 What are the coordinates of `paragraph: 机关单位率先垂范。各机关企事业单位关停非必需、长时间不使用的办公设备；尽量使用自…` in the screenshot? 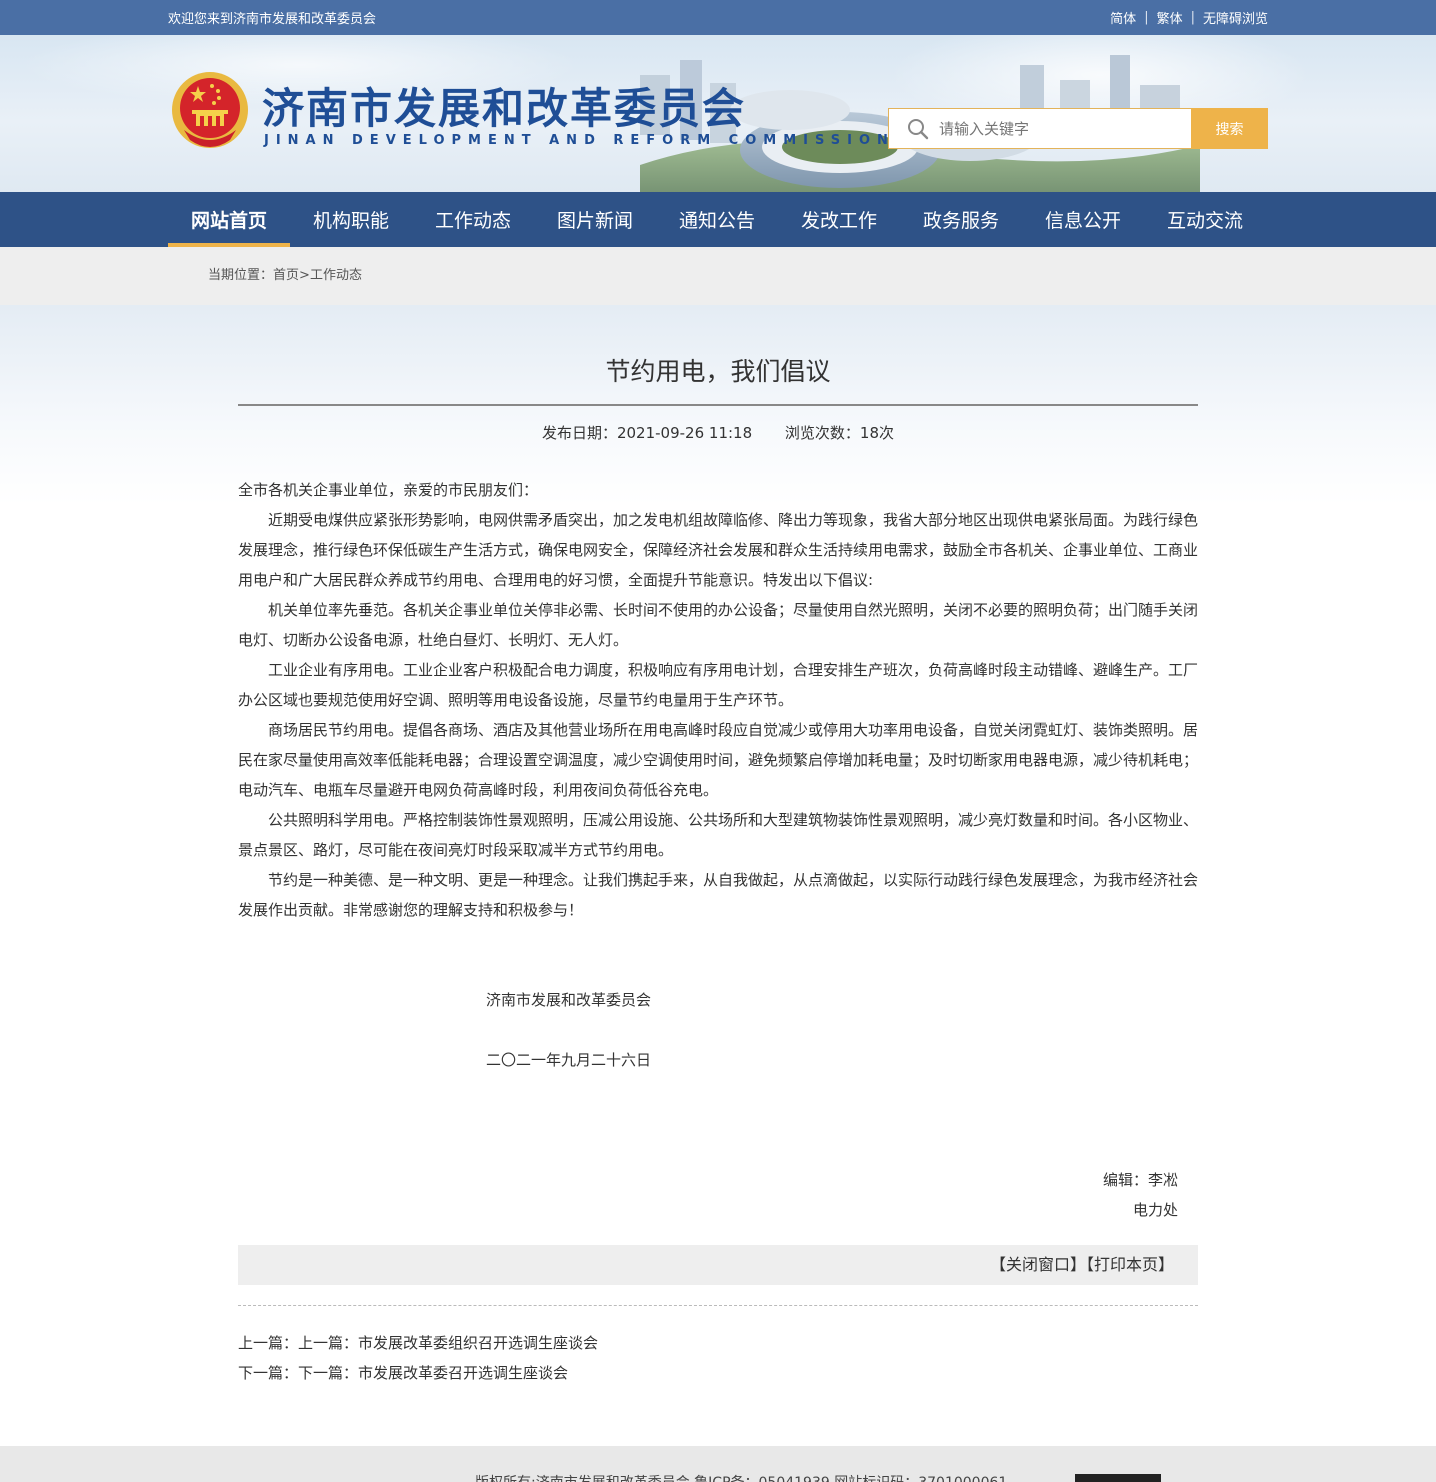 It's located at (718, 625).